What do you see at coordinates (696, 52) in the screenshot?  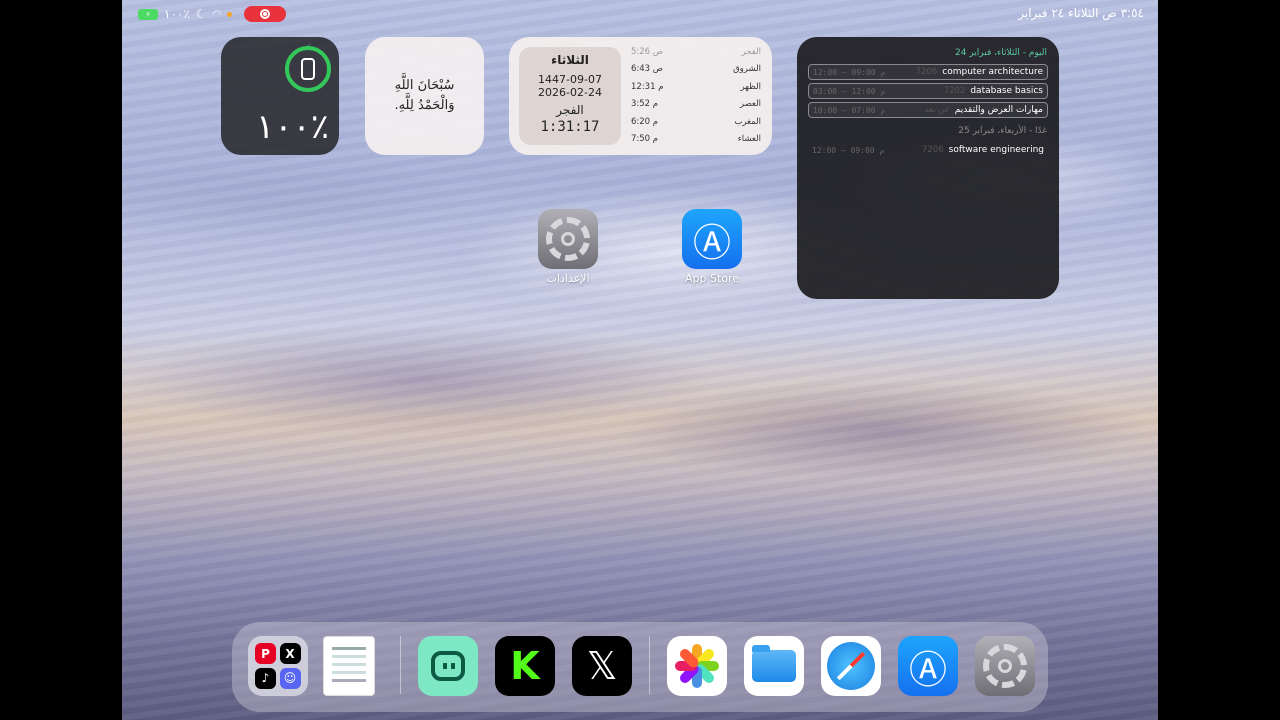 I see `prayer-row: 5:26 ص الفجر` at bounding box center [696, 52].